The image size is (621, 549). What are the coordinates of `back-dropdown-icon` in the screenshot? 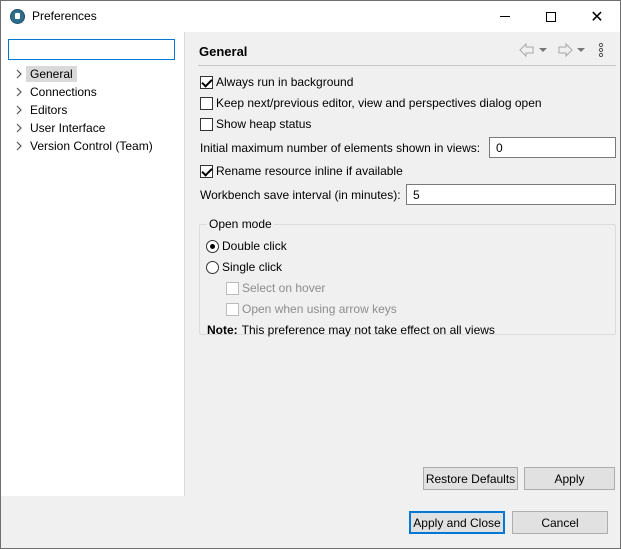 It's located at (543, 50).